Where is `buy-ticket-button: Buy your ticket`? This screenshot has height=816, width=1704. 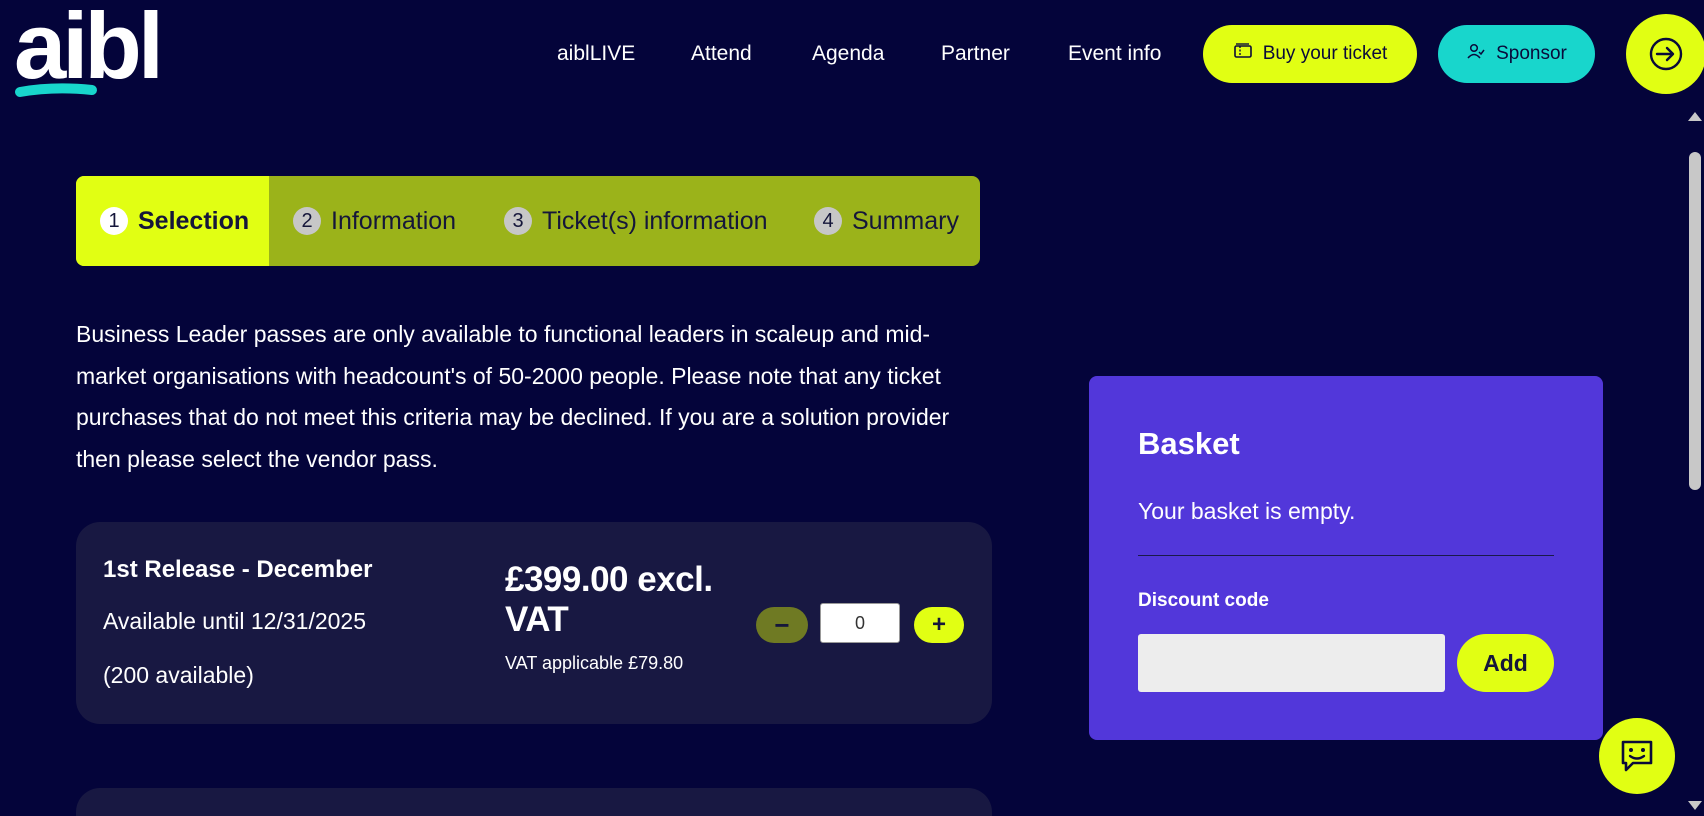
buy-ticket-button: Buy your ticket is located at coordinates (1310, 54).